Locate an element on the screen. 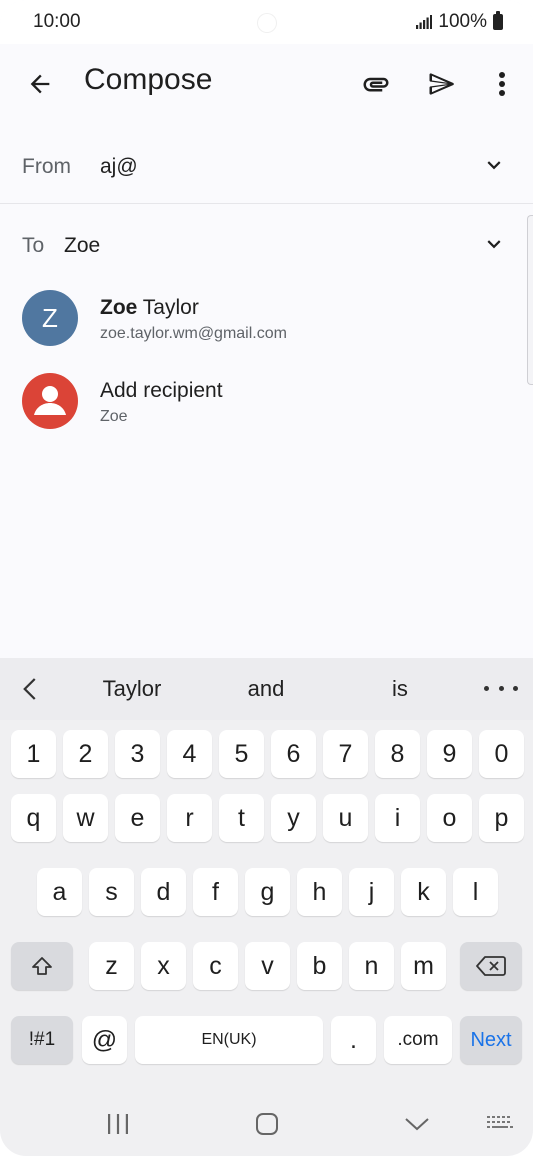  status-indicators: 100% is located at coordinates (459, 22).